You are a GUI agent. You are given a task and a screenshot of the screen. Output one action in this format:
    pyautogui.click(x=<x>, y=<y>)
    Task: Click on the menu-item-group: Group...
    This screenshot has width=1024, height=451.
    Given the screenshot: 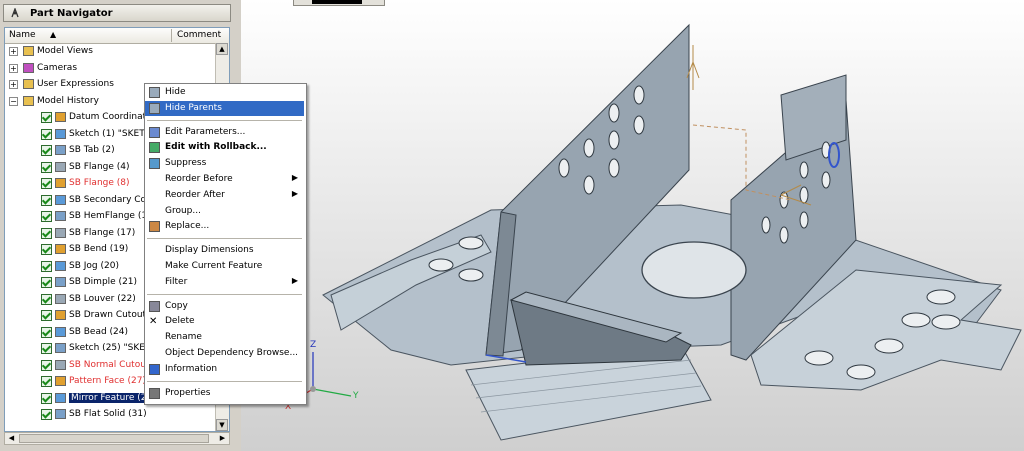 What is the action you would take?
    pyautogui.click(x=224, y=211)
    